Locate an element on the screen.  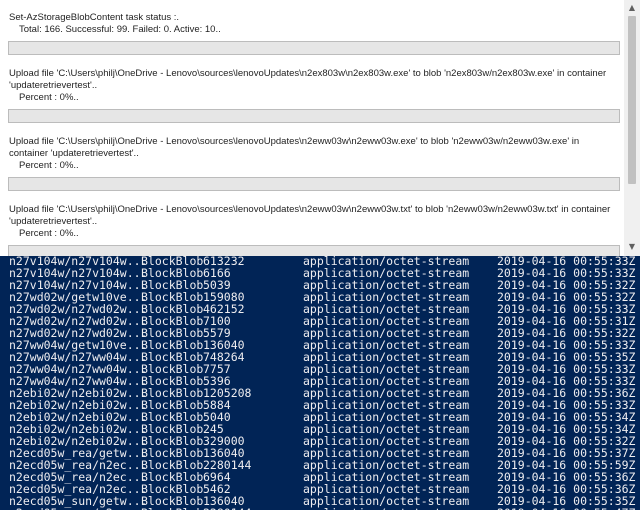
progress-bar-overall is located at coordinates (314, 48).